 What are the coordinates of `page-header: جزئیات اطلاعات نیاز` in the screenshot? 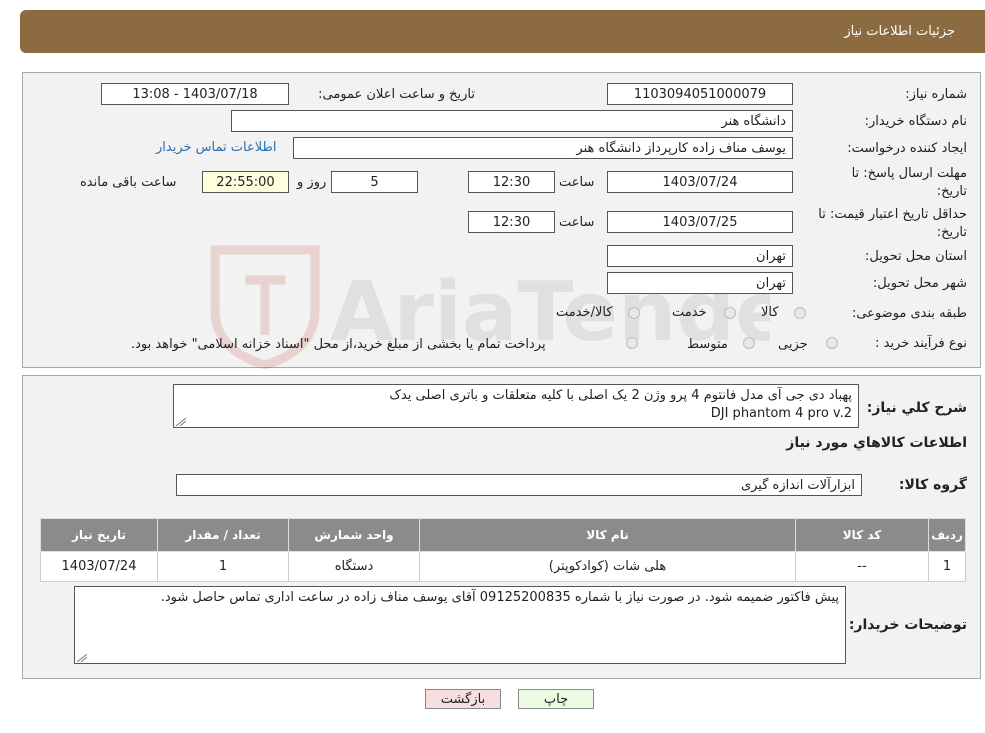 It's located at (502, 31).